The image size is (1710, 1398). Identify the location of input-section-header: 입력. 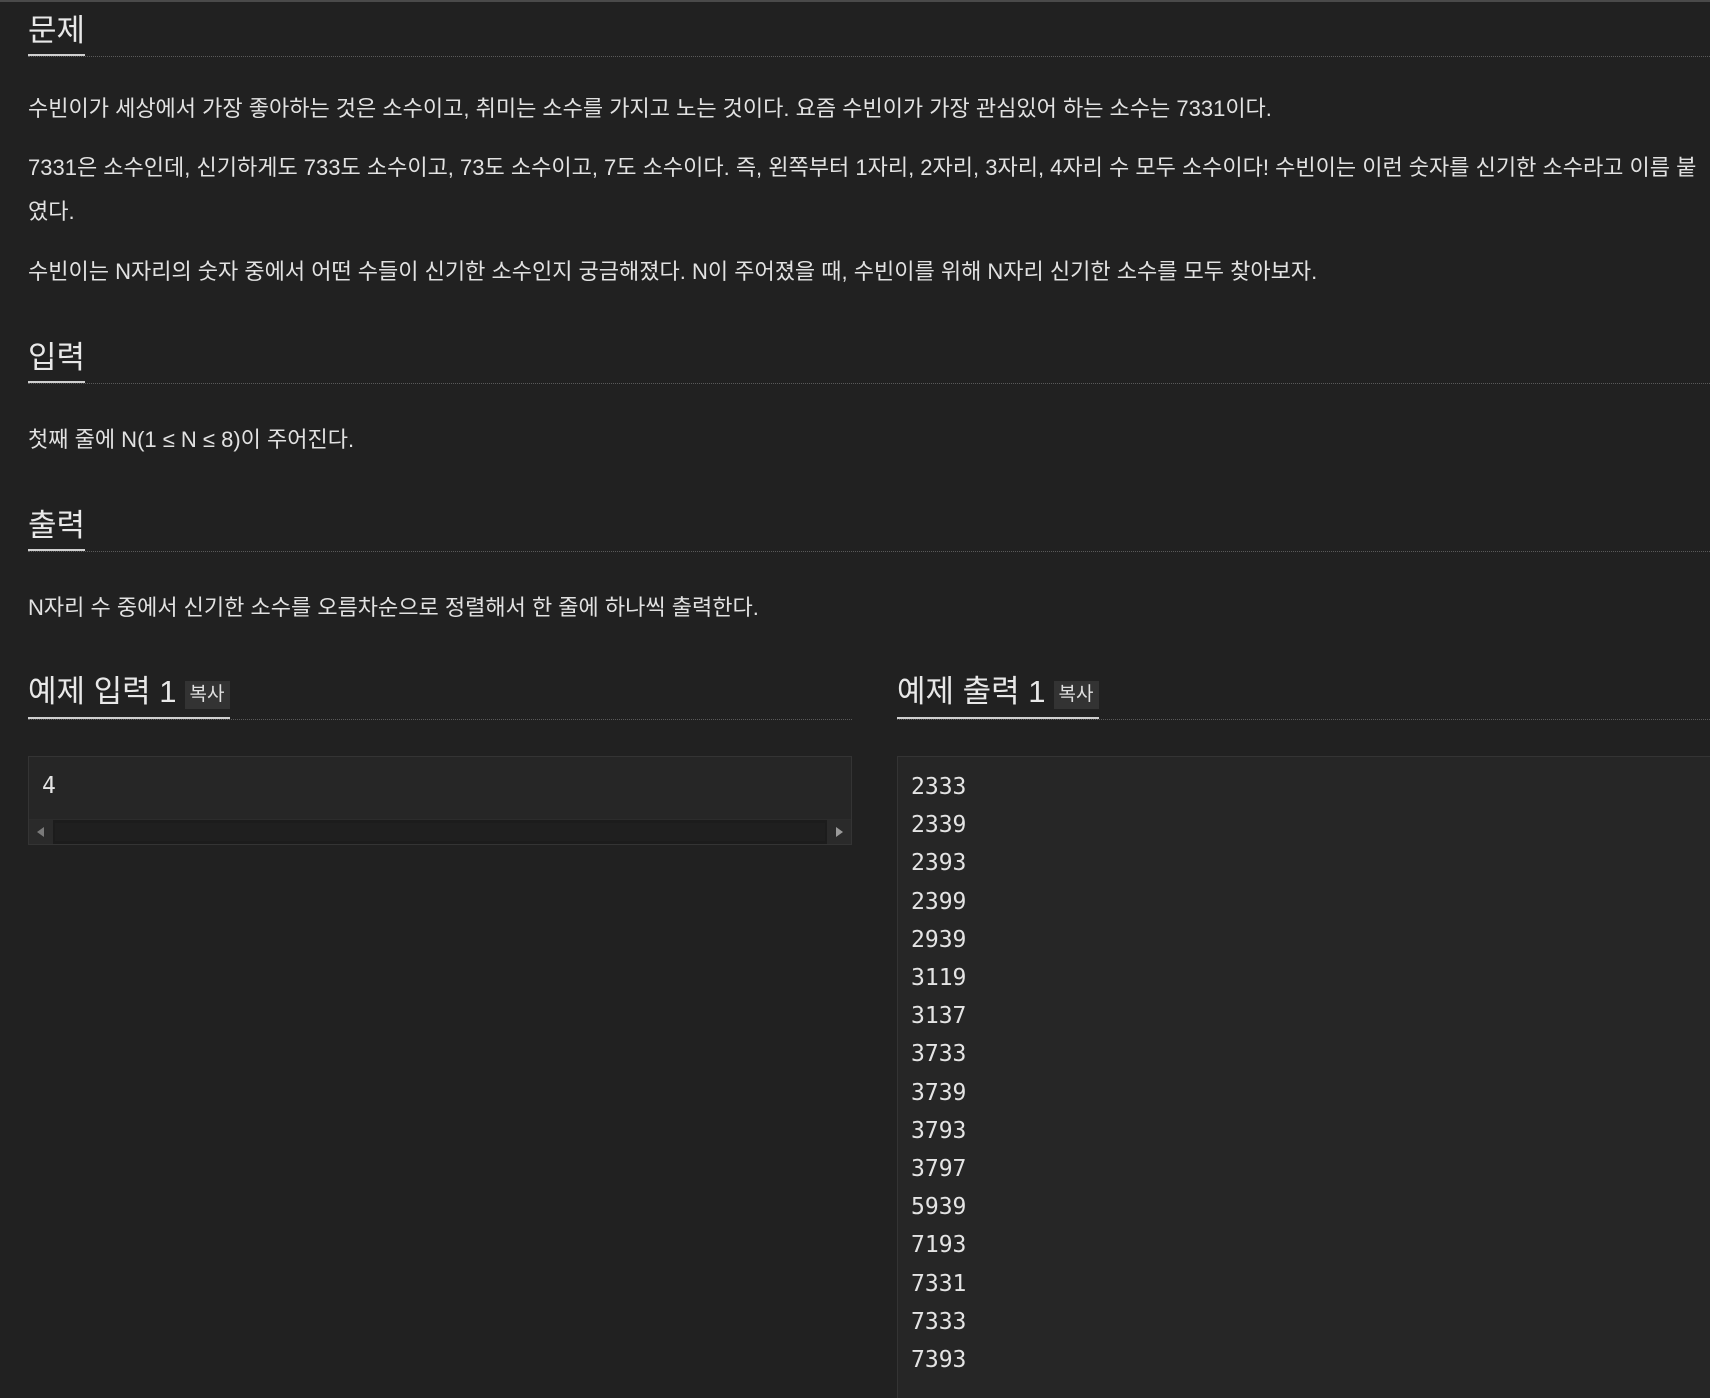
(869, 355).